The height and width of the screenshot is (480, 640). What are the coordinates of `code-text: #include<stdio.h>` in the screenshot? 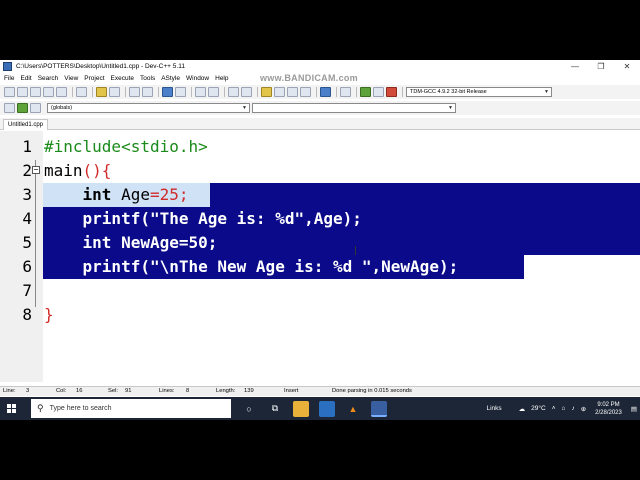 It's located at (126, 146).